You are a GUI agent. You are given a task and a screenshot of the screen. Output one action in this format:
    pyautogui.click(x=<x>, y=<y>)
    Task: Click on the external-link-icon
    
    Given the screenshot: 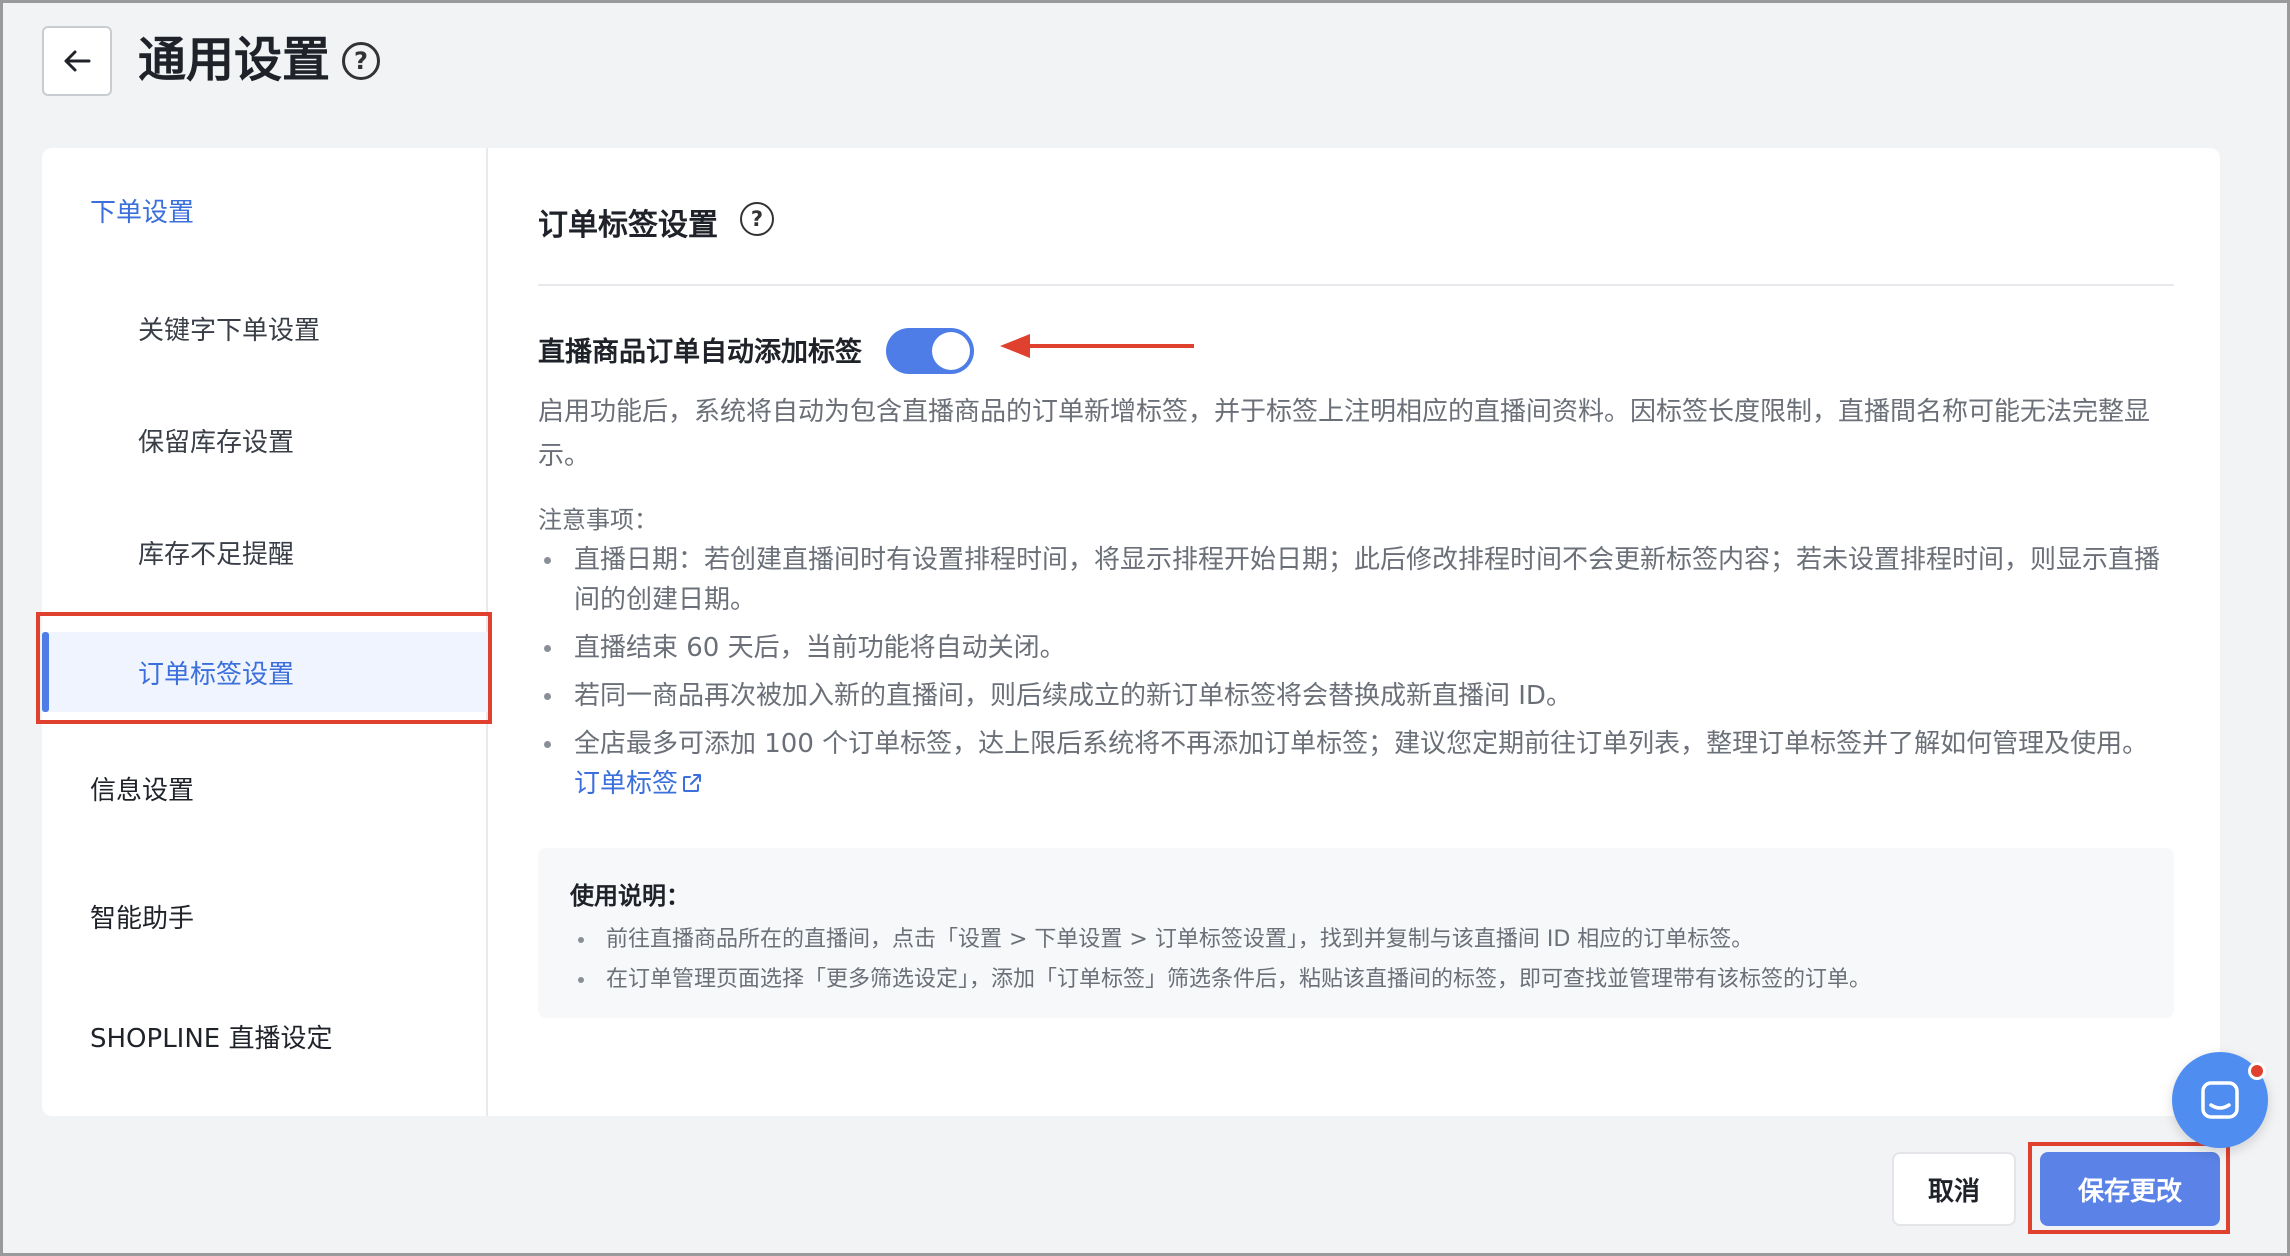 What is the action you would take?
    pyautogui.click(x=692, y=783)
    